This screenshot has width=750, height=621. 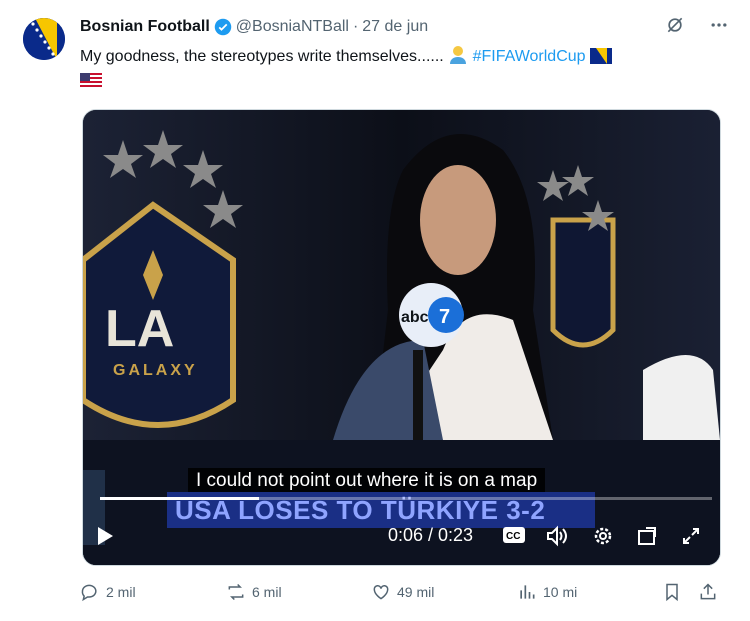 What do you see at coordinates (719, 25) in the screenshot?
I see `more-options-icon` at bounding box center [719, 25].